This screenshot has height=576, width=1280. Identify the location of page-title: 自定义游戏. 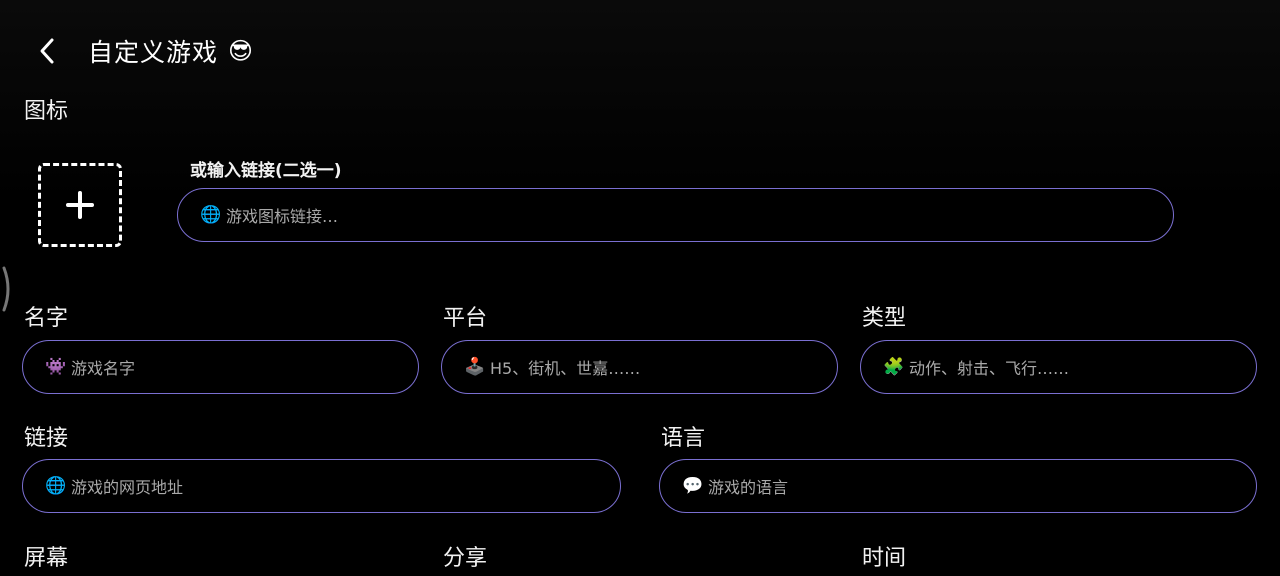
(153, 52).